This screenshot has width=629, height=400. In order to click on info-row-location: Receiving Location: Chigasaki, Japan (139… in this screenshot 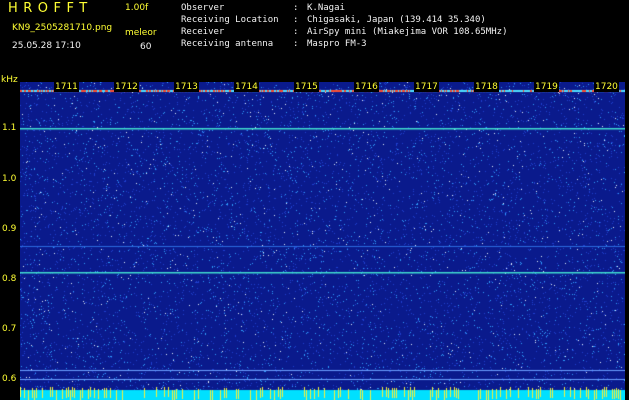, I will do `click(333, 20)`.